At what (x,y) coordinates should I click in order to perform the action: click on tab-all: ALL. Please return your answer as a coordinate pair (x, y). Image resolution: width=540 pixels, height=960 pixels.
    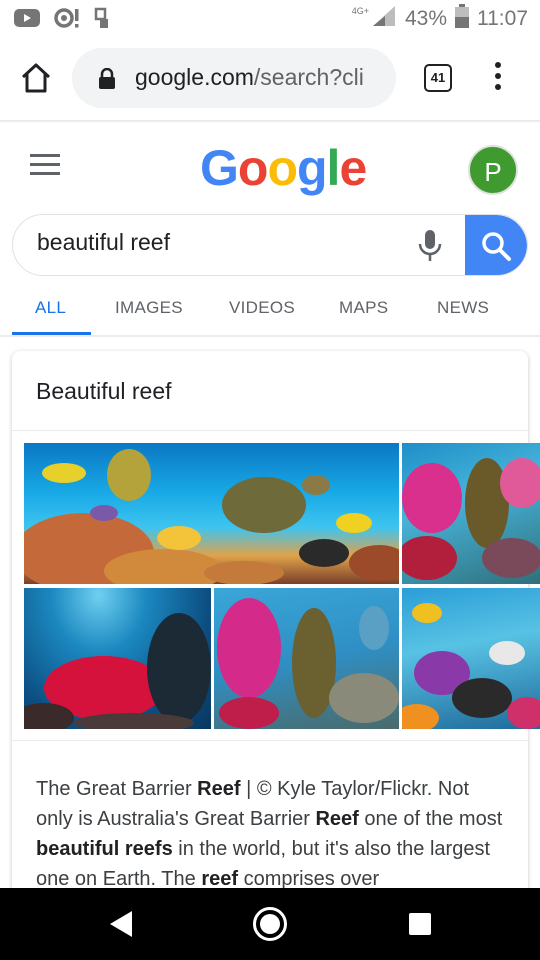
    Looking at the image, I should click on (50, 308).